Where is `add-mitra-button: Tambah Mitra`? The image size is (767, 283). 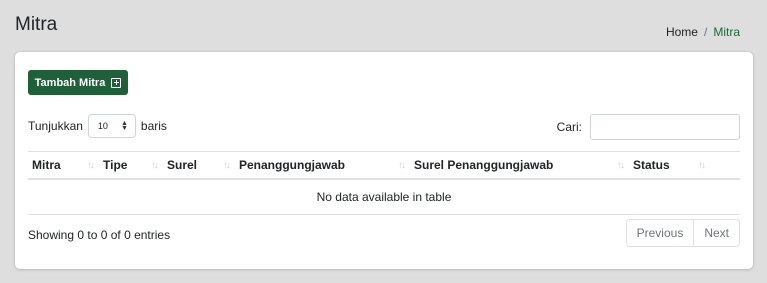 add-mitra-button: Tambah Mitra is located at coordinates (78, 82).